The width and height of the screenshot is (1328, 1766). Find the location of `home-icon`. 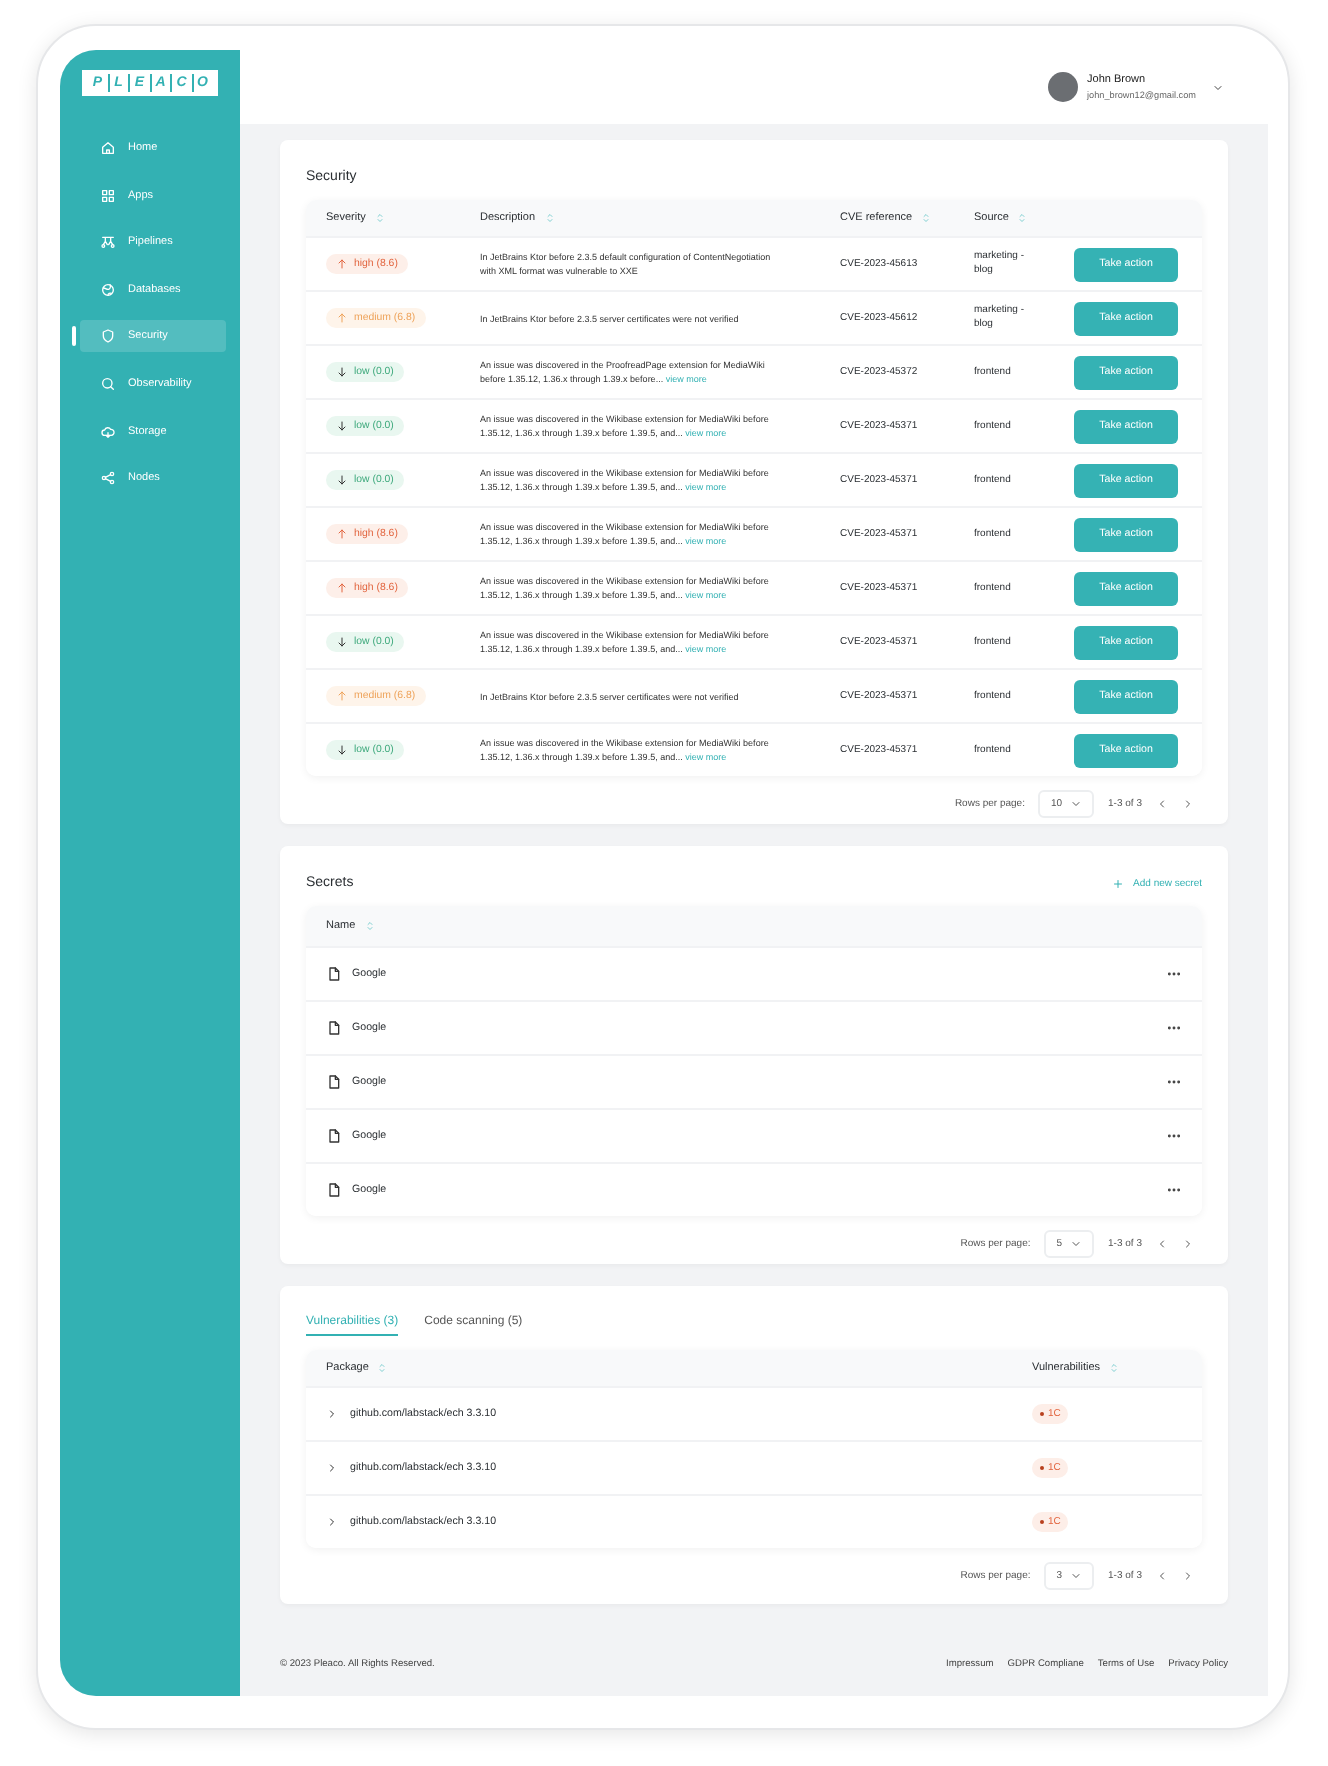

home-icon is located at coordinates (108, 148).